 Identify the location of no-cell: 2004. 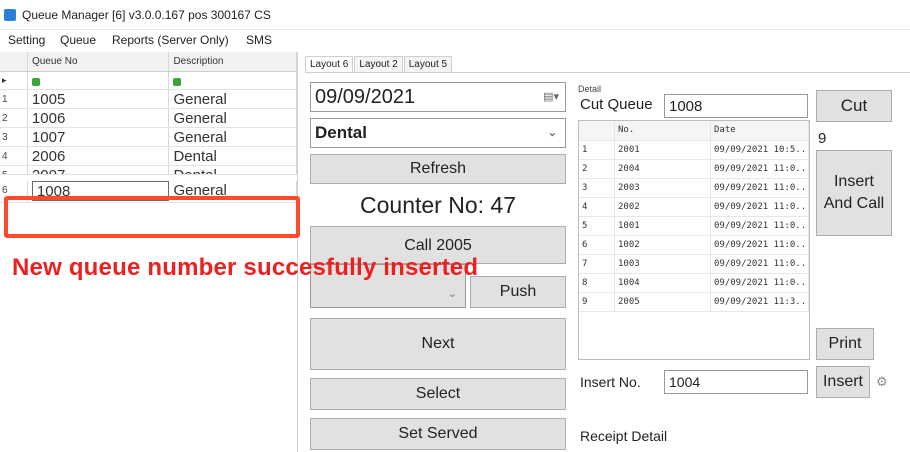
(663, 169).